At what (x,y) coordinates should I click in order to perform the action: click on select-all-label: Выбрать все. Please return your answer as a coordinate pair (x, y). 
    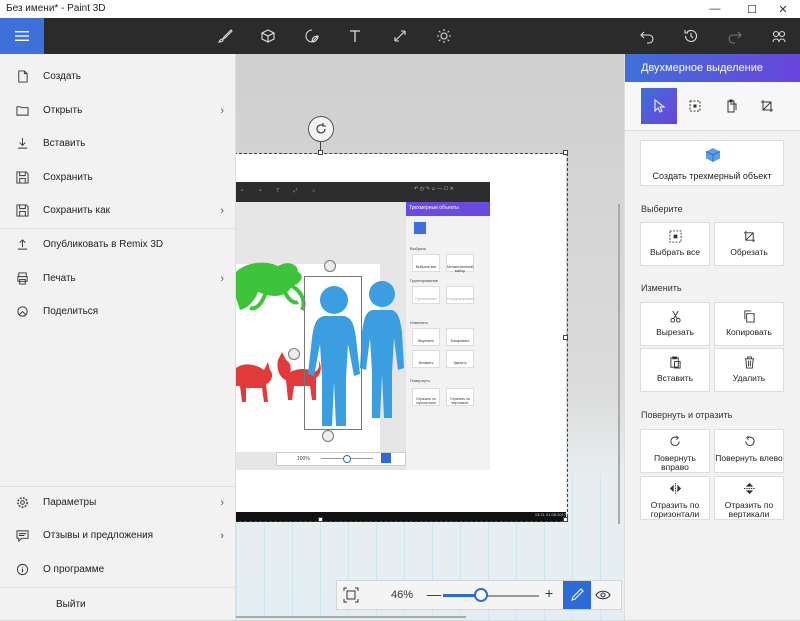
    Looking at the image, I should click on (675, 252).